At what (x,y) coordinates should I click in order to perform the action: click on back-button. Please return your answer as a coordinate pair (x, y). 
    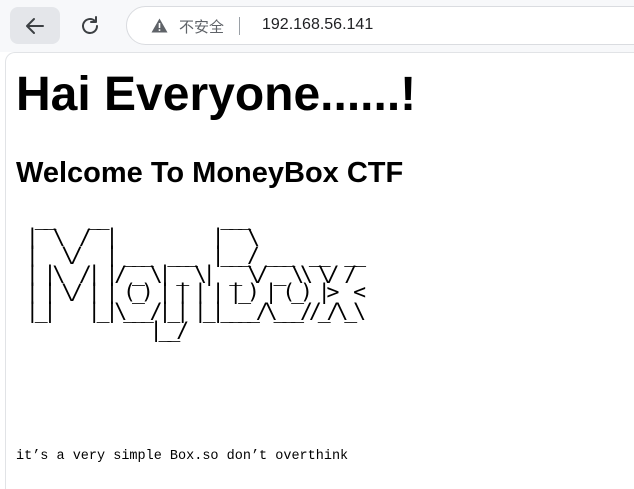
    Looking at the image, I should click on (35, 25).